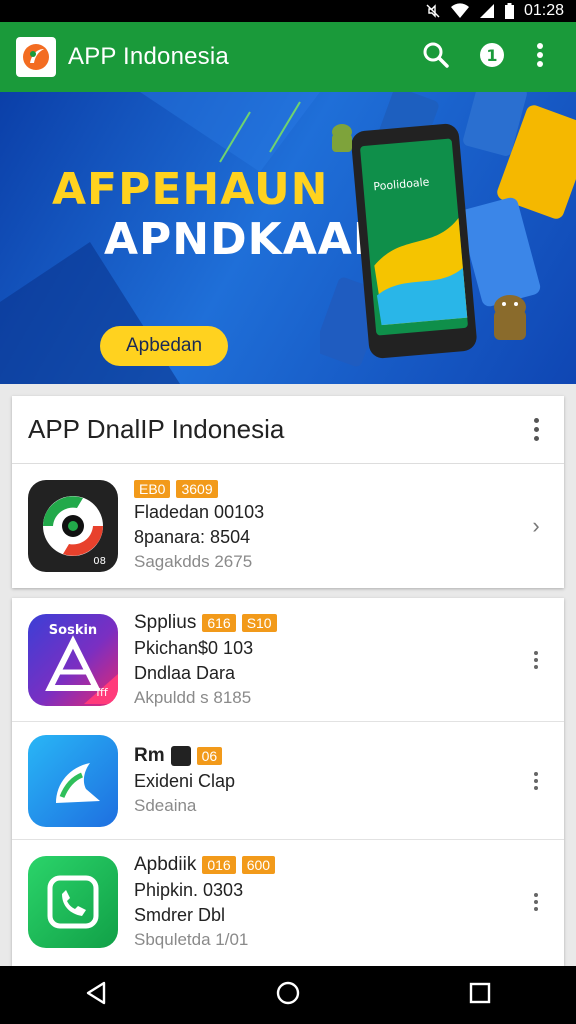  Describe the element at coordinates (459, 11) in the screenshot. I see `wifi-icon` at that location.